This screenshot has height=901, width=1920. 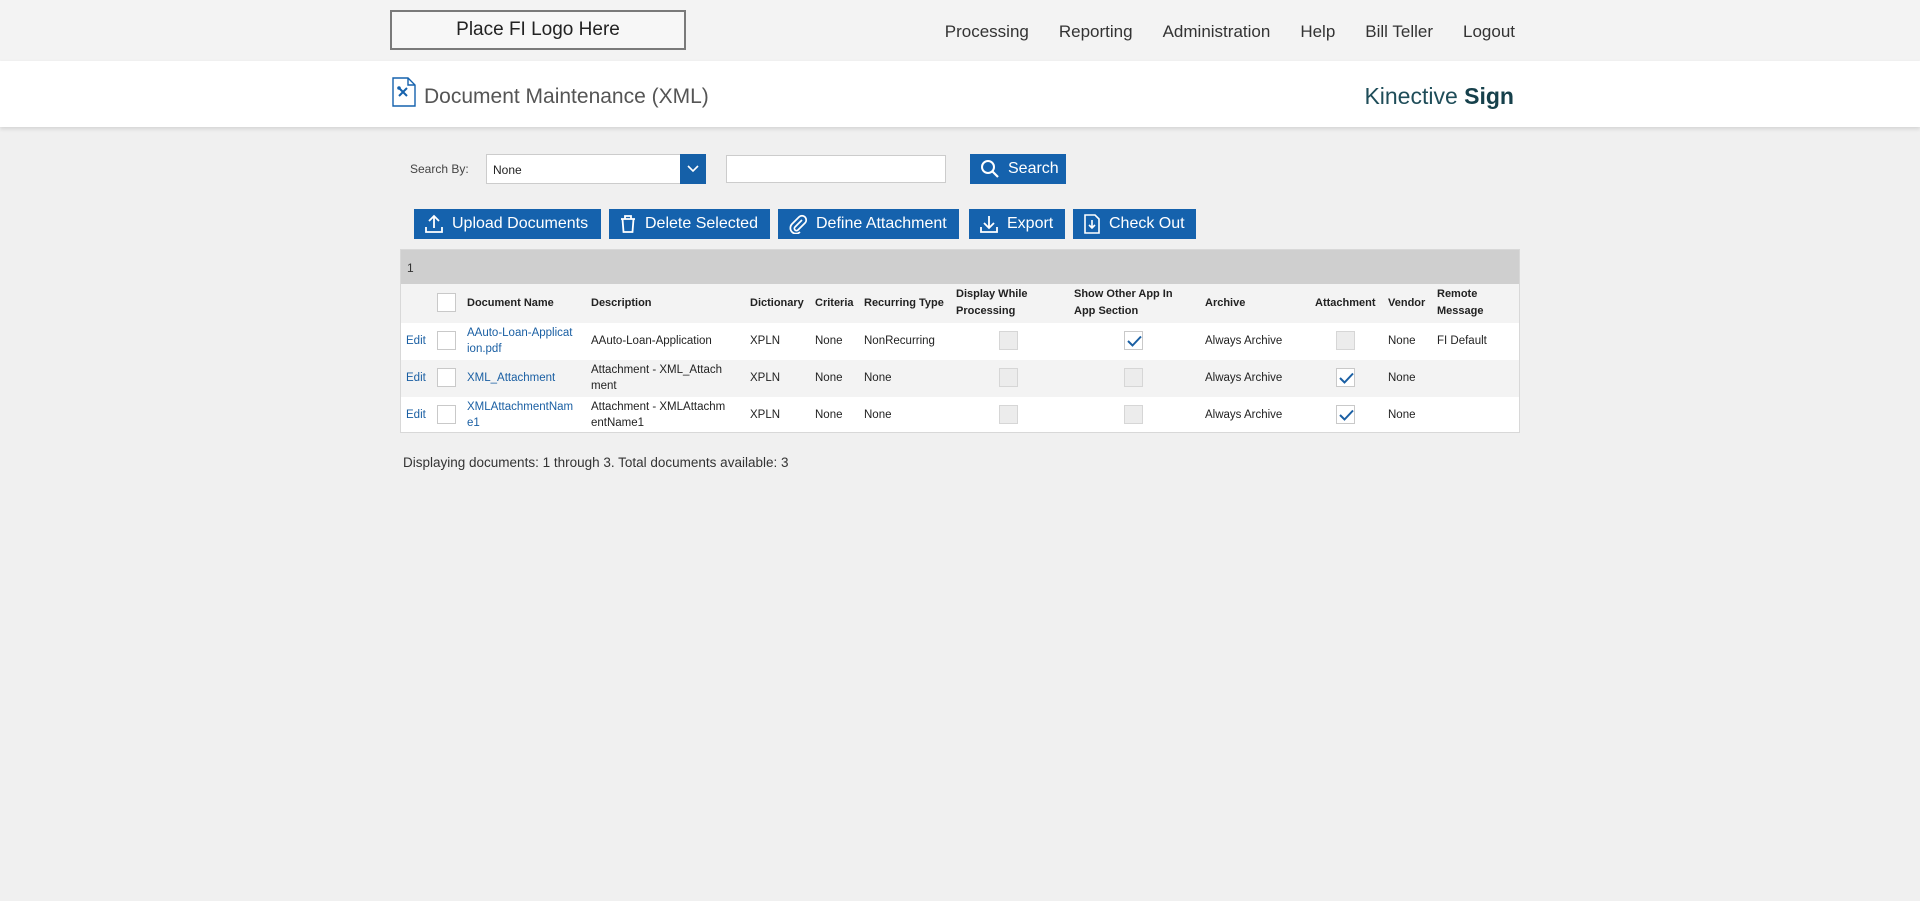 What do you see at coordinates (1106, 311) in the screenshot?
I see `header-show-line2: App Section` at bounding box center [1106, 311].